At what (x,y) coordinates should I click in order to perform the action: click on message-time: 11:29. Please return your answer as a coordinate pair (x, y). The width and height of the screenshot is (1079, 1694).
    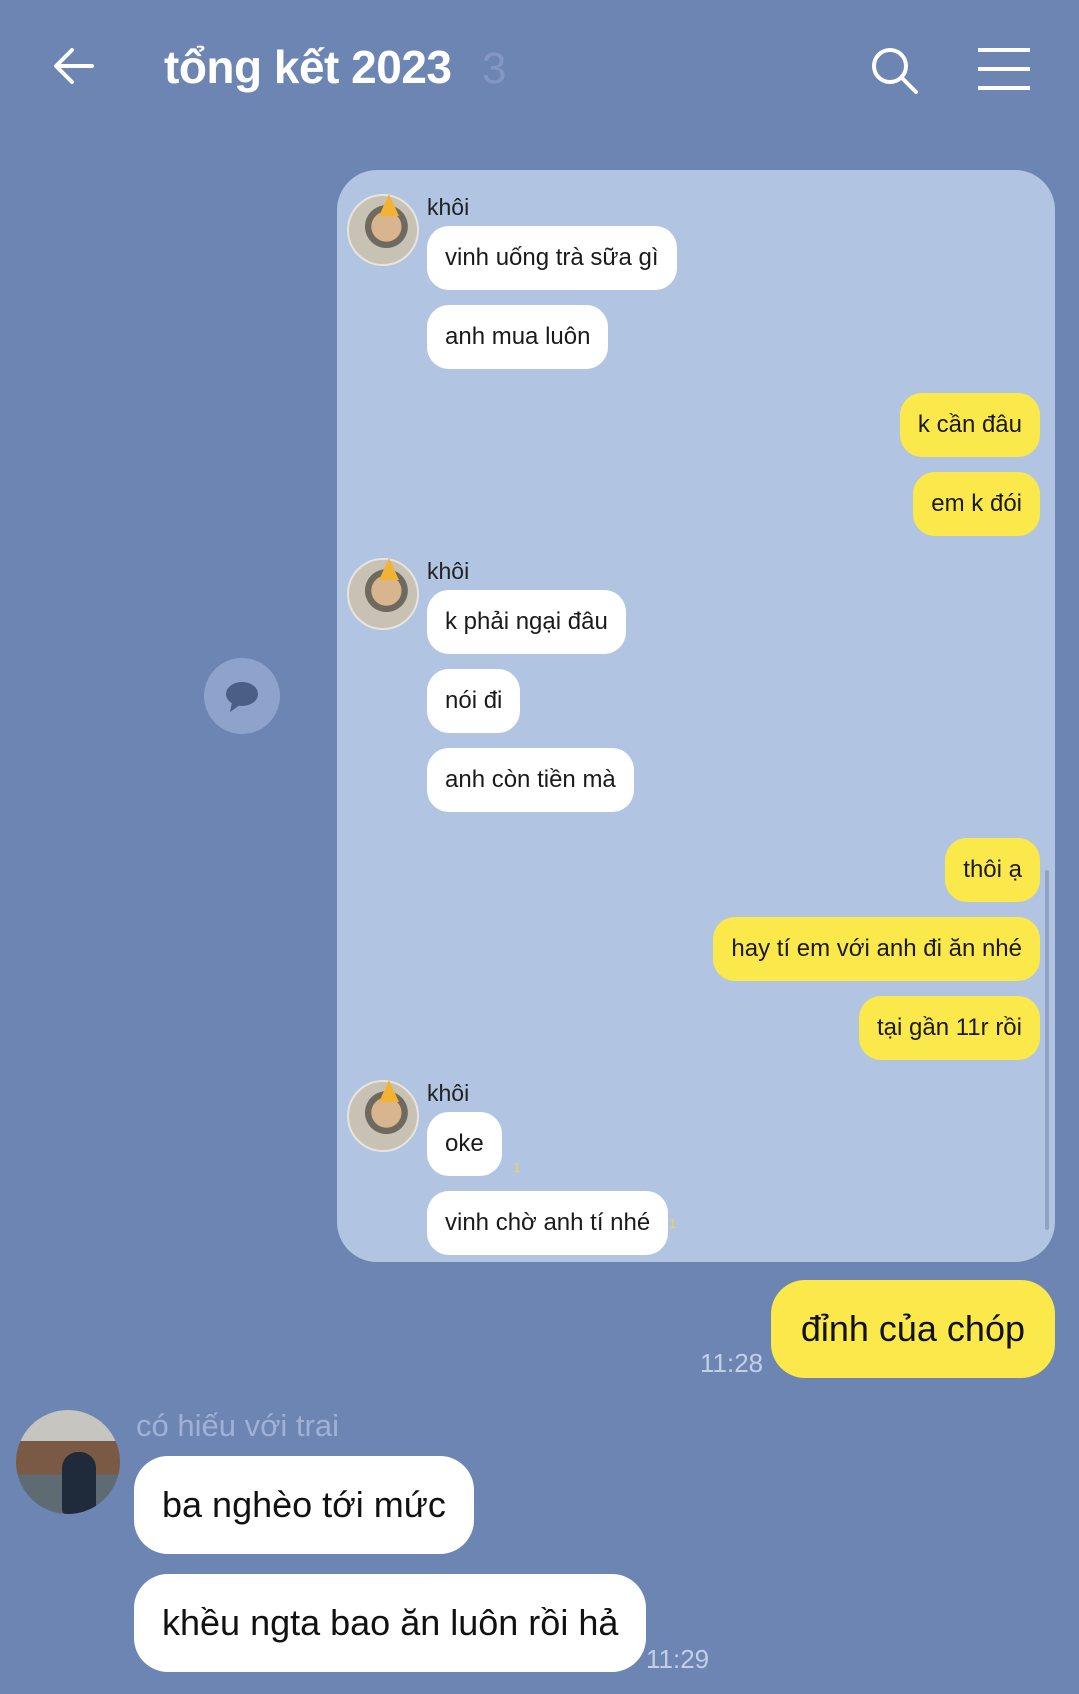
    Looking at the image, I should click on (678, 1659).